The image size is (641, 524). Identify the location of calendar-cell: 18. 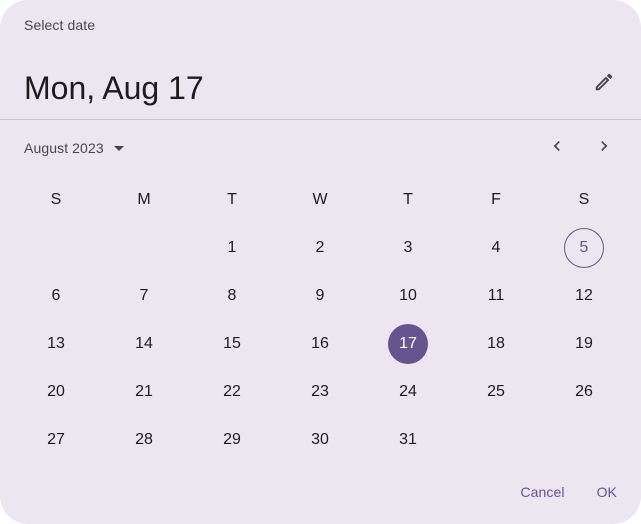
(496, 344).